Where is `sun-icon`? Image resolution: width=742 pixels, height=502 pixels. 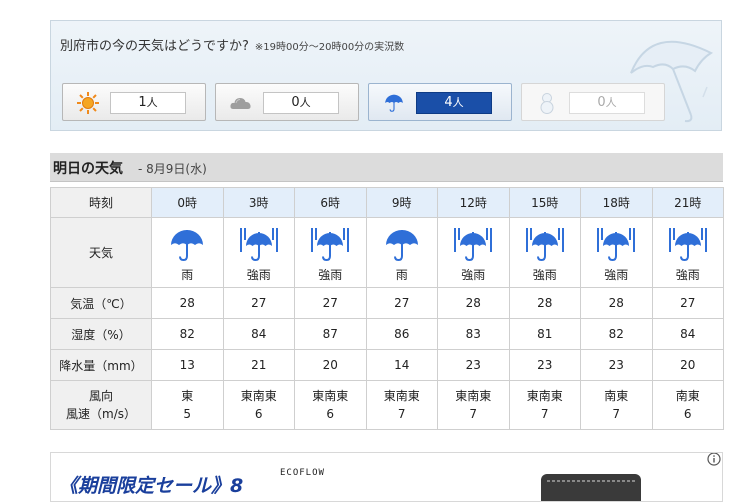 sun-icon is located at coordinates (88, 103).